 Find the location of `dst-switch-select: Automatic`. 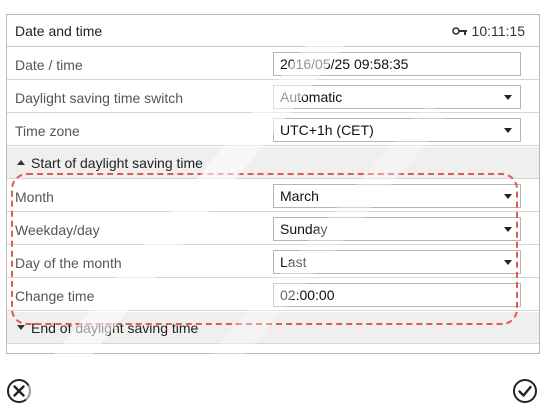

dst-switch-select: Automatic is located at coordinates (397, 97).